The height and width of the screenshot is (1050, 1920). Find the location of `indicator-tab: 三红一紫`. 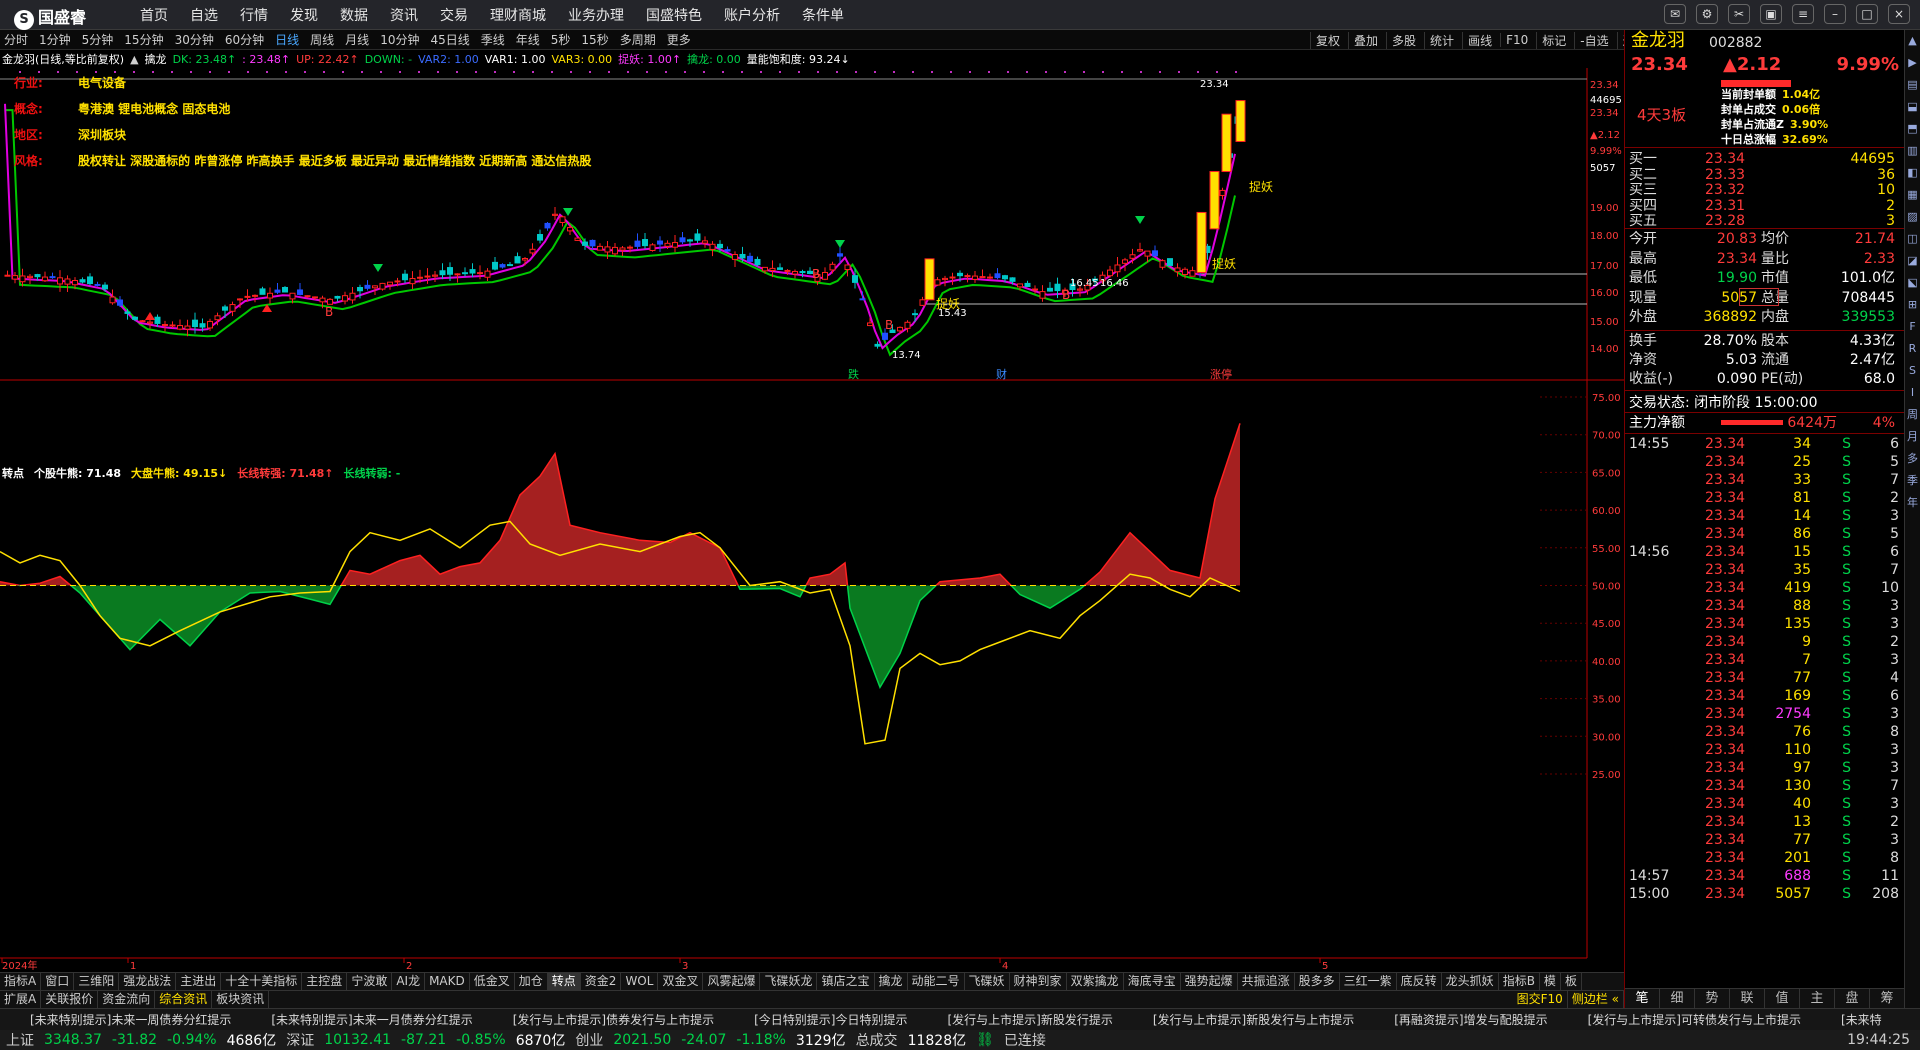

indicator-tab: 三红一紫 is located at coordinates (1368, 981).